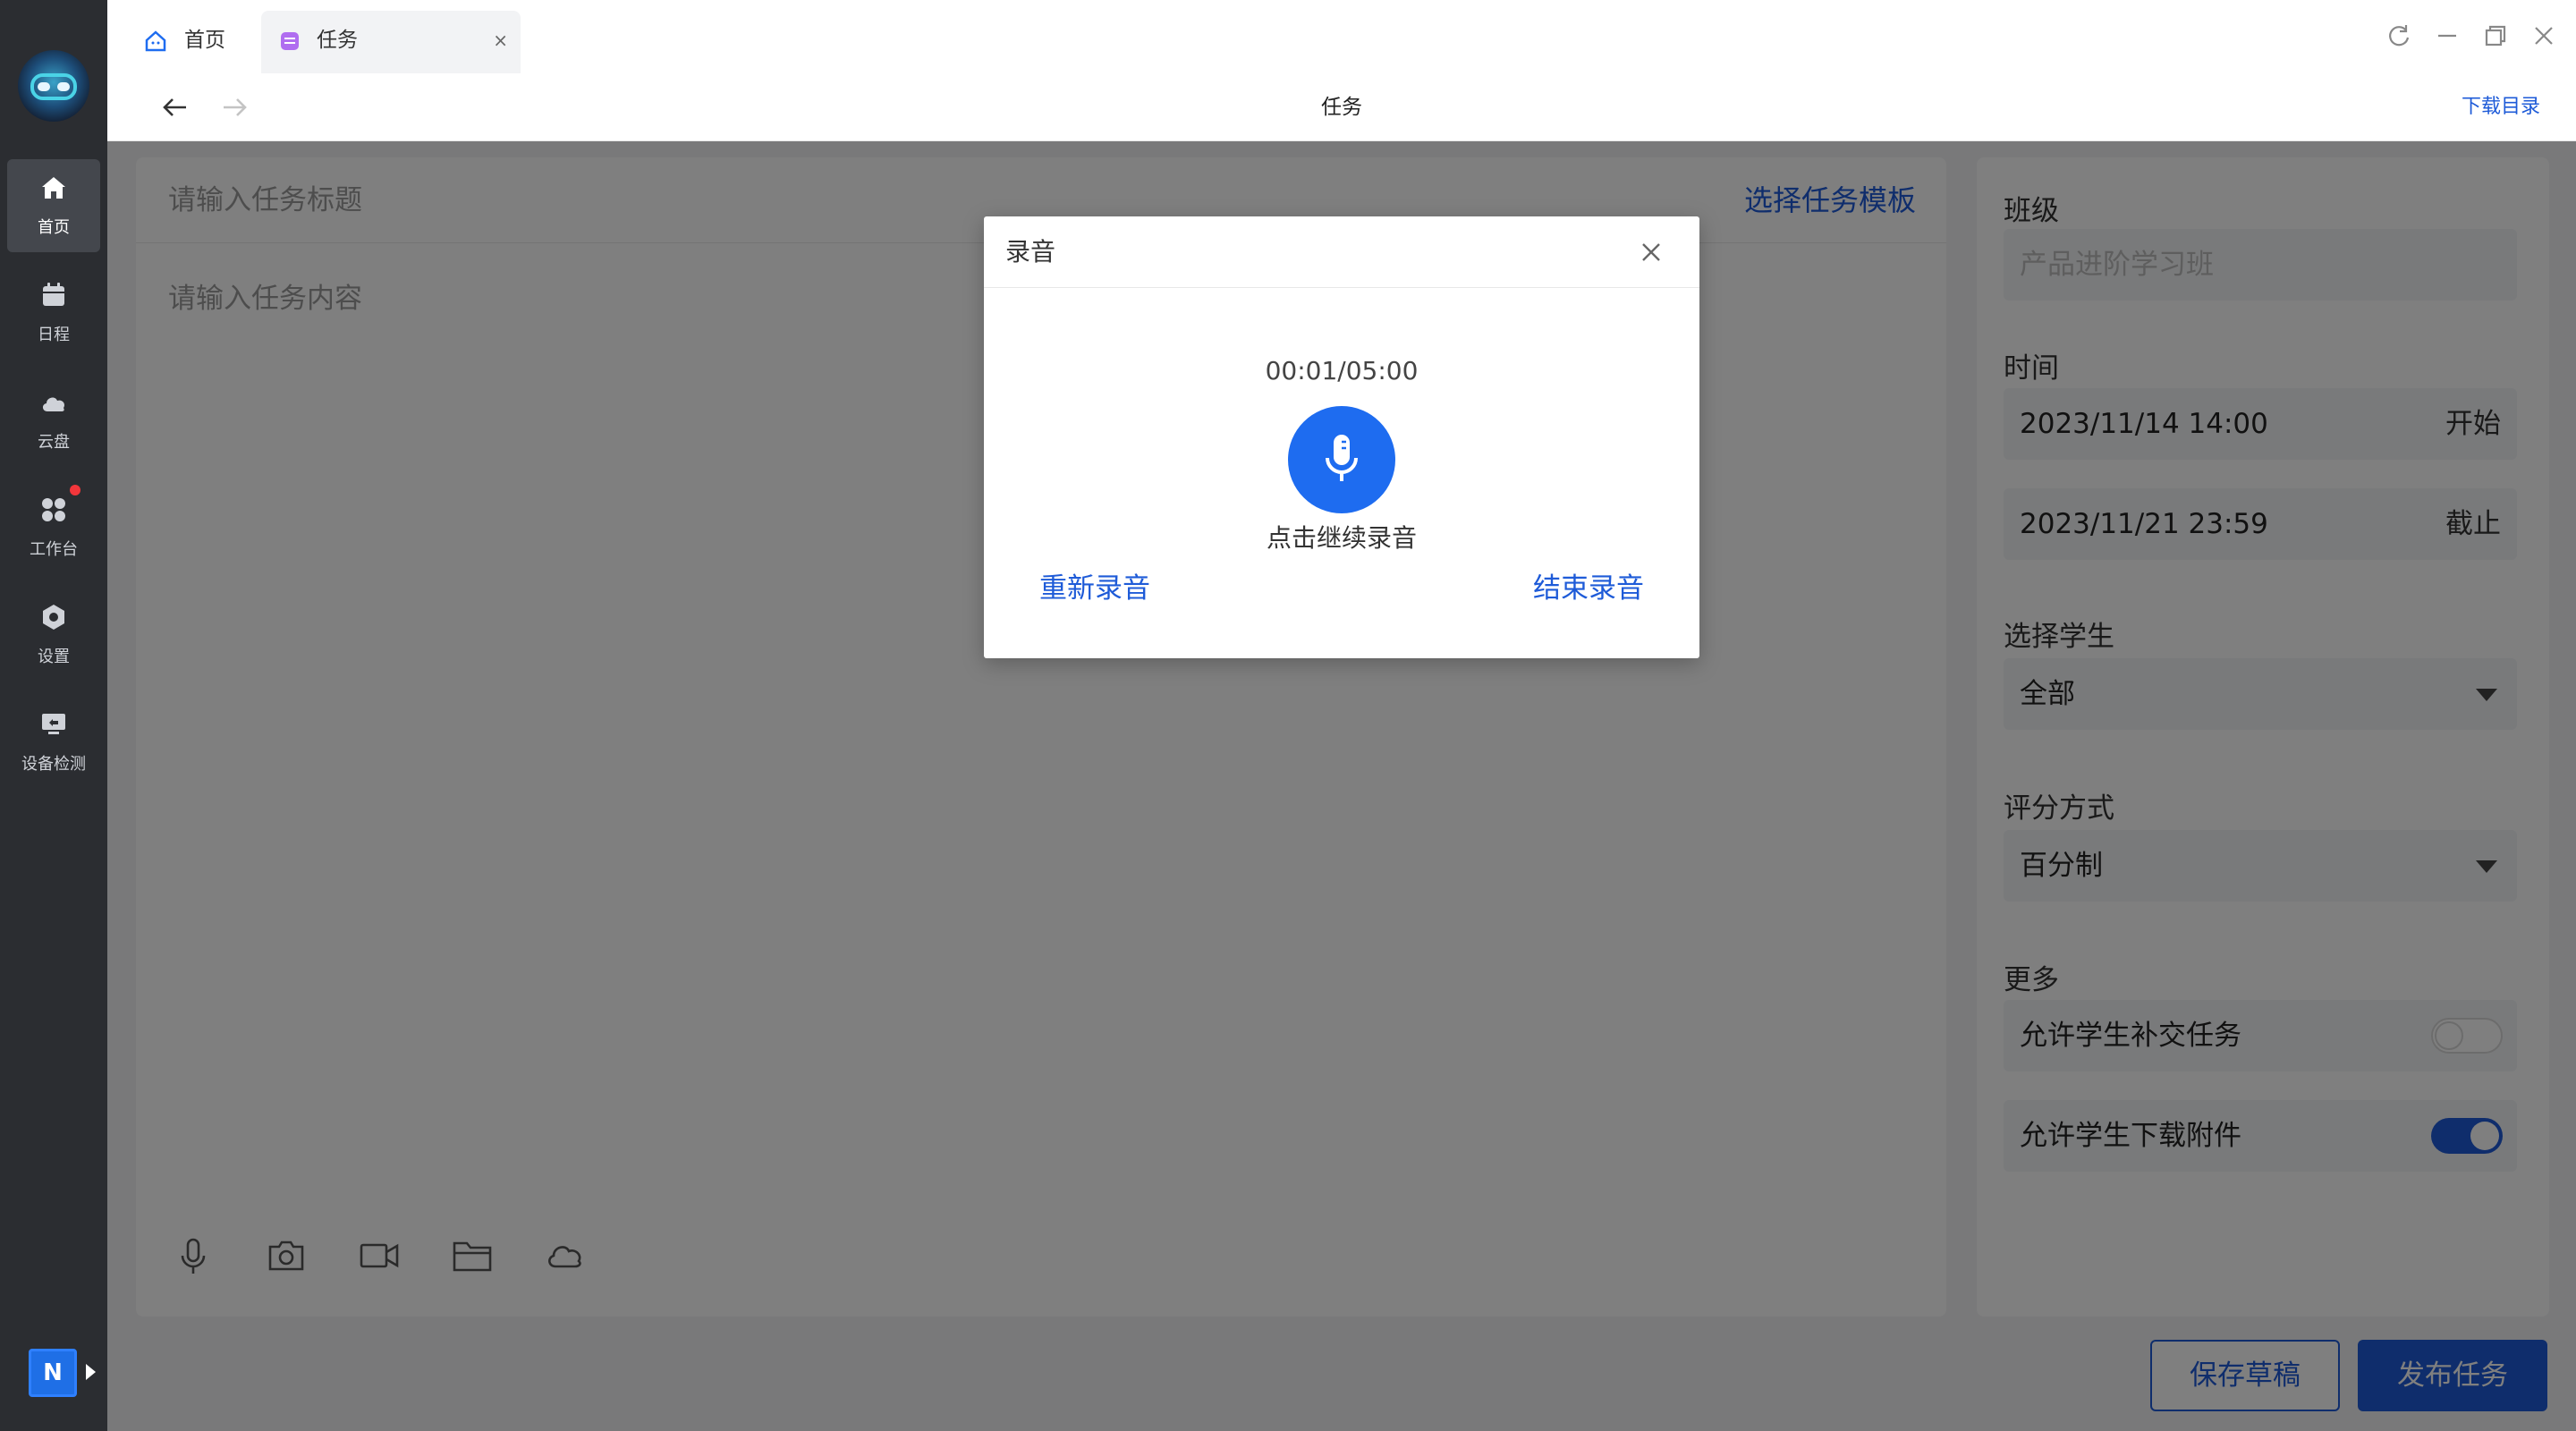 The height and width of the screenshot is (1431, 2576). What do you see at coordinates (91, 1372) in the screenshot?
I see `expand-arrow-icon` at bounding box center [91, 1372].